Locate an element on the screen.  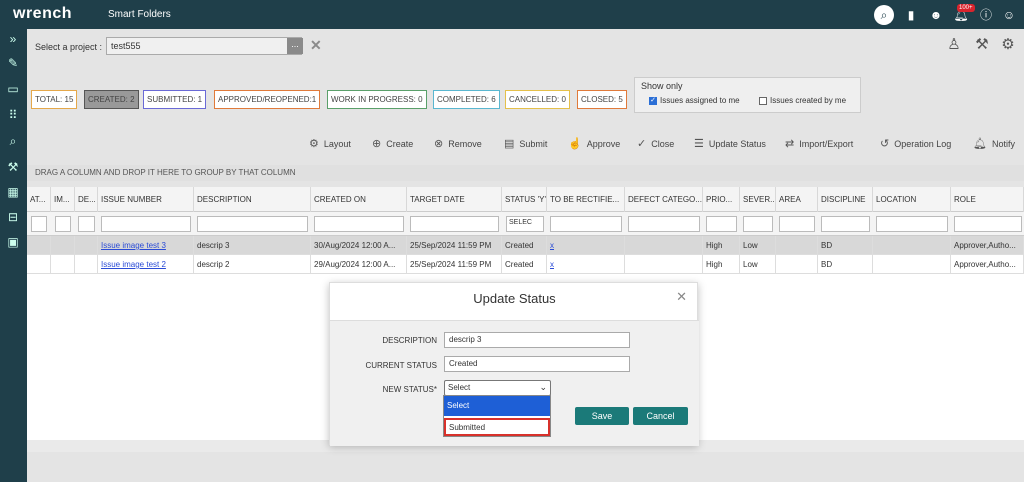
col-target-date: TARGET DATE is located at coordinates (454, 199).